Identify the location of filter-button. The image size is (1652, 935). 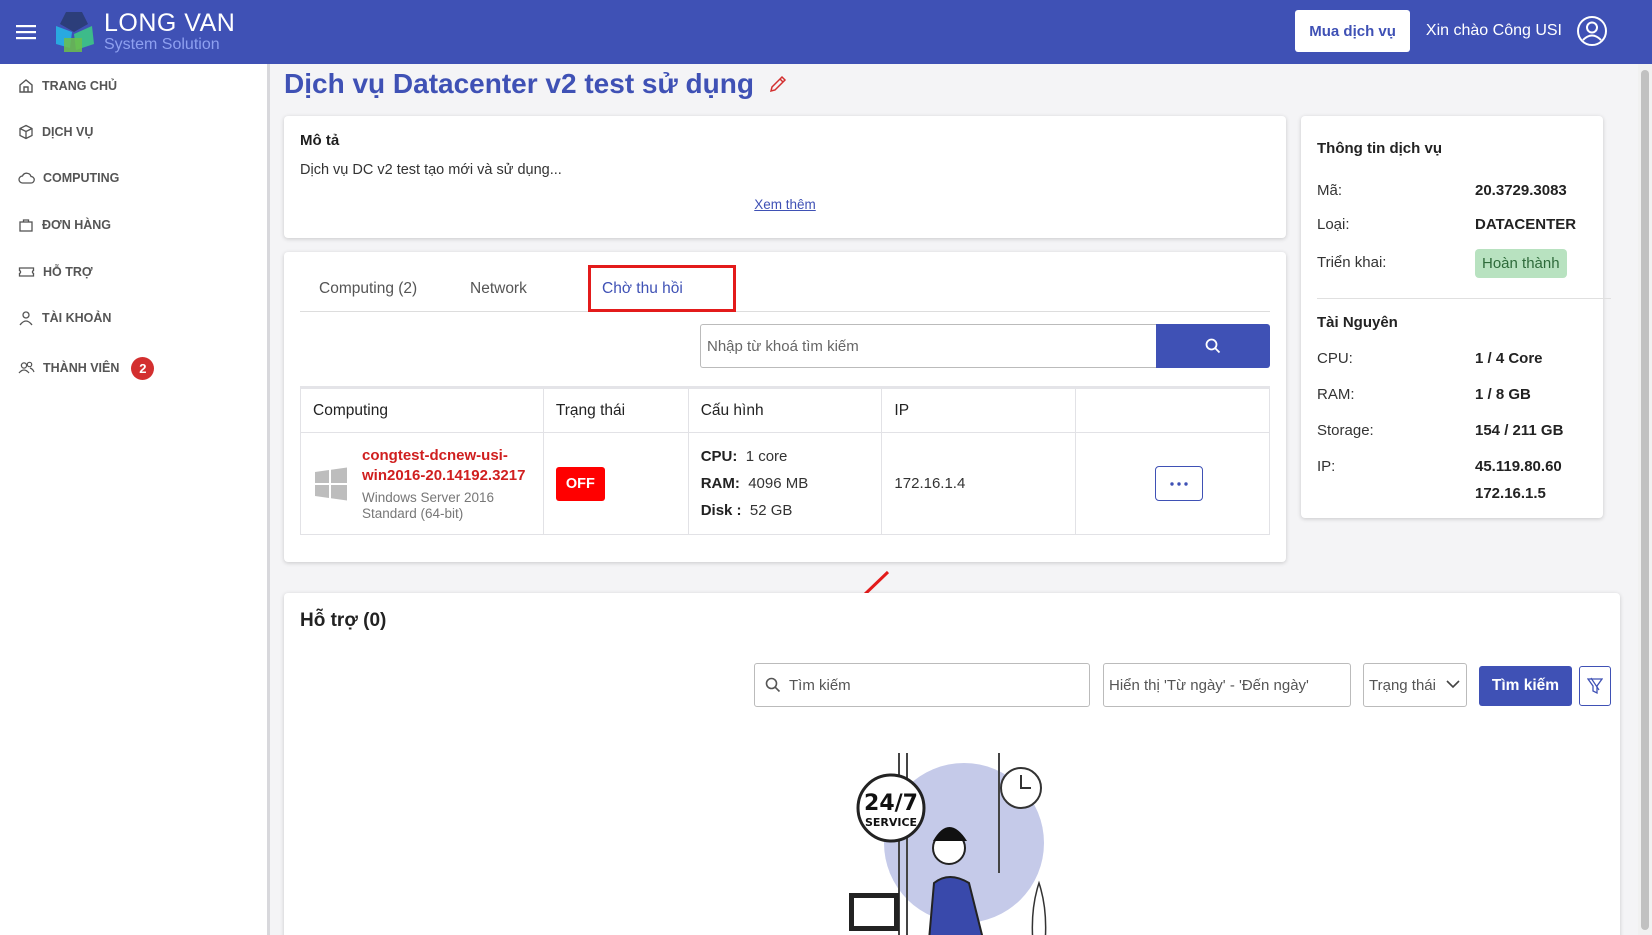
(1595, 686).